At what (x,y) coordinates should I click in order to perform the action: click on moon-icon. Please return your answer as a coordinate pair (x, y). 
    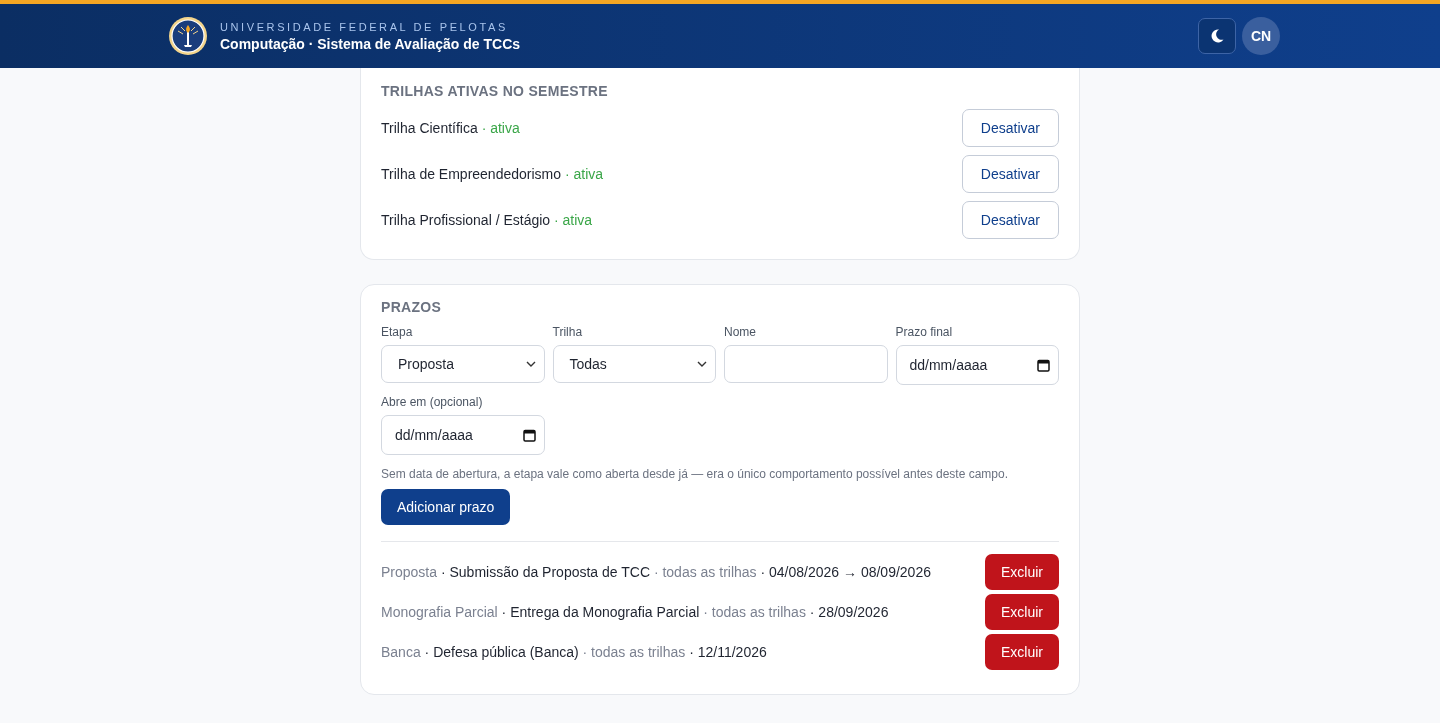
    Looking at the image, I should click on (1217, 36).